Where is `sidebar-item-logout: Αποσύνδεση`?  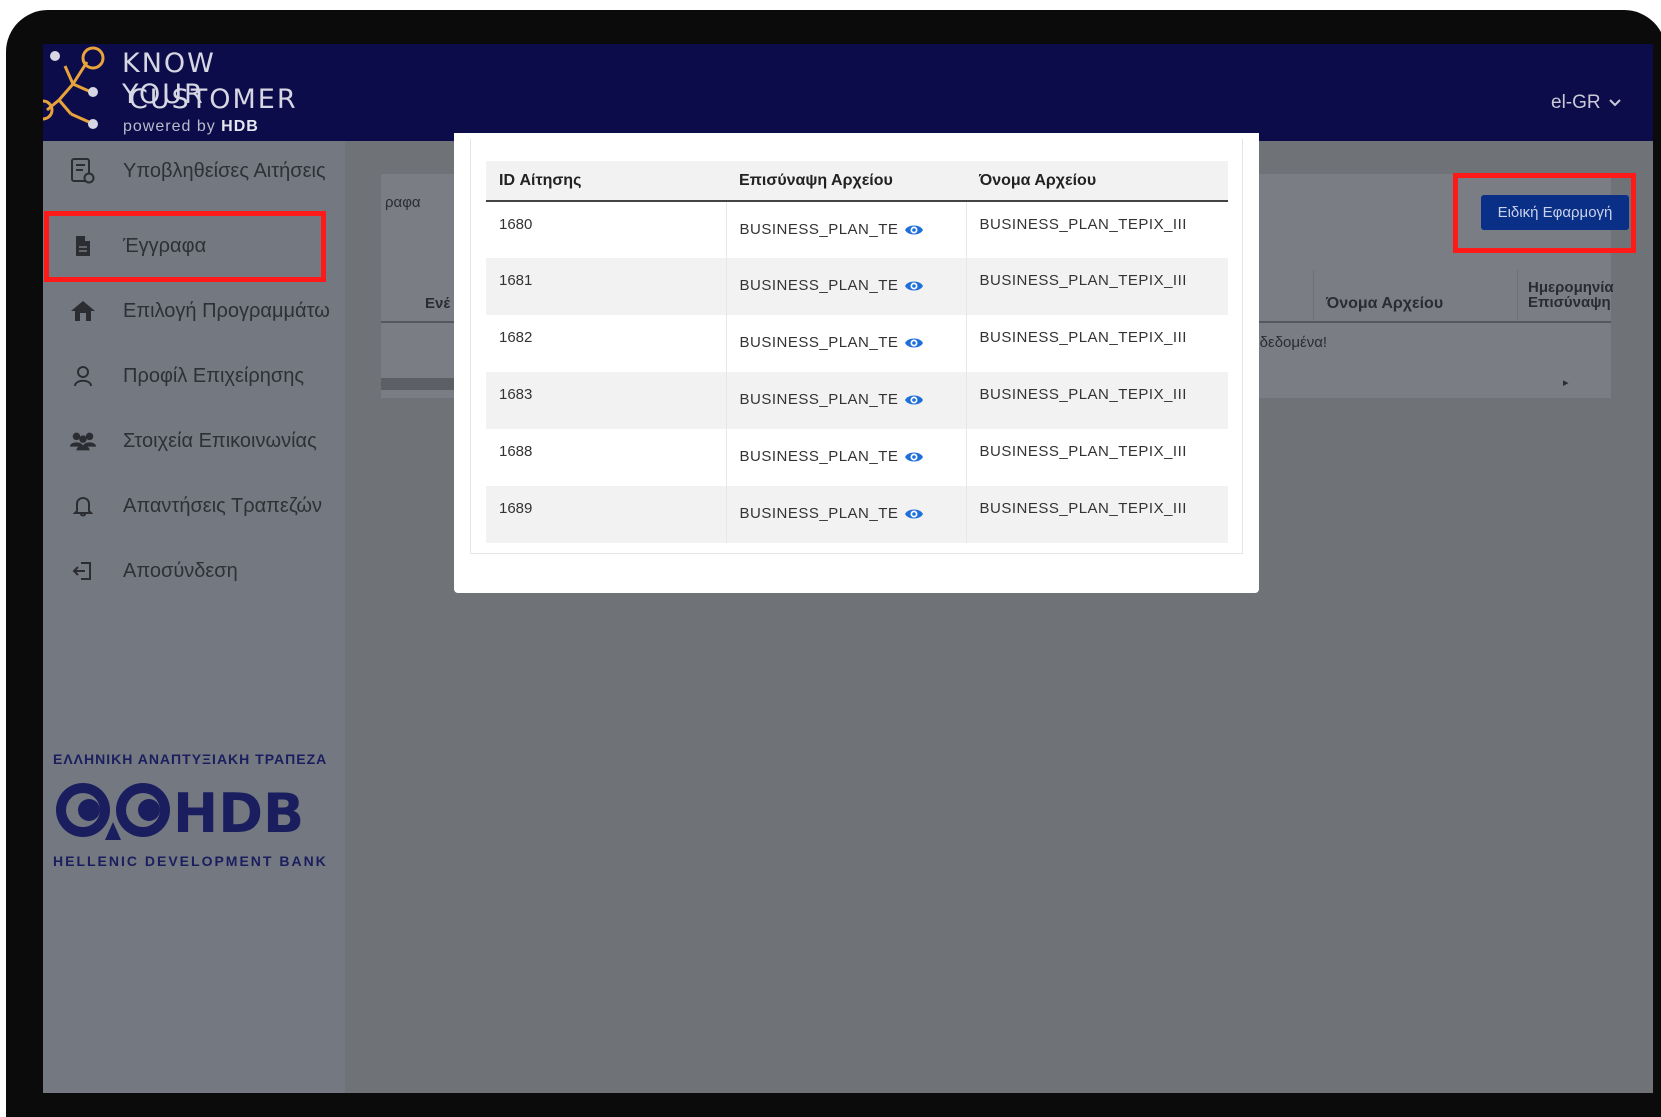
sidebar-item-logout: Αποσύνδεση is located at coordinates (194, 571).